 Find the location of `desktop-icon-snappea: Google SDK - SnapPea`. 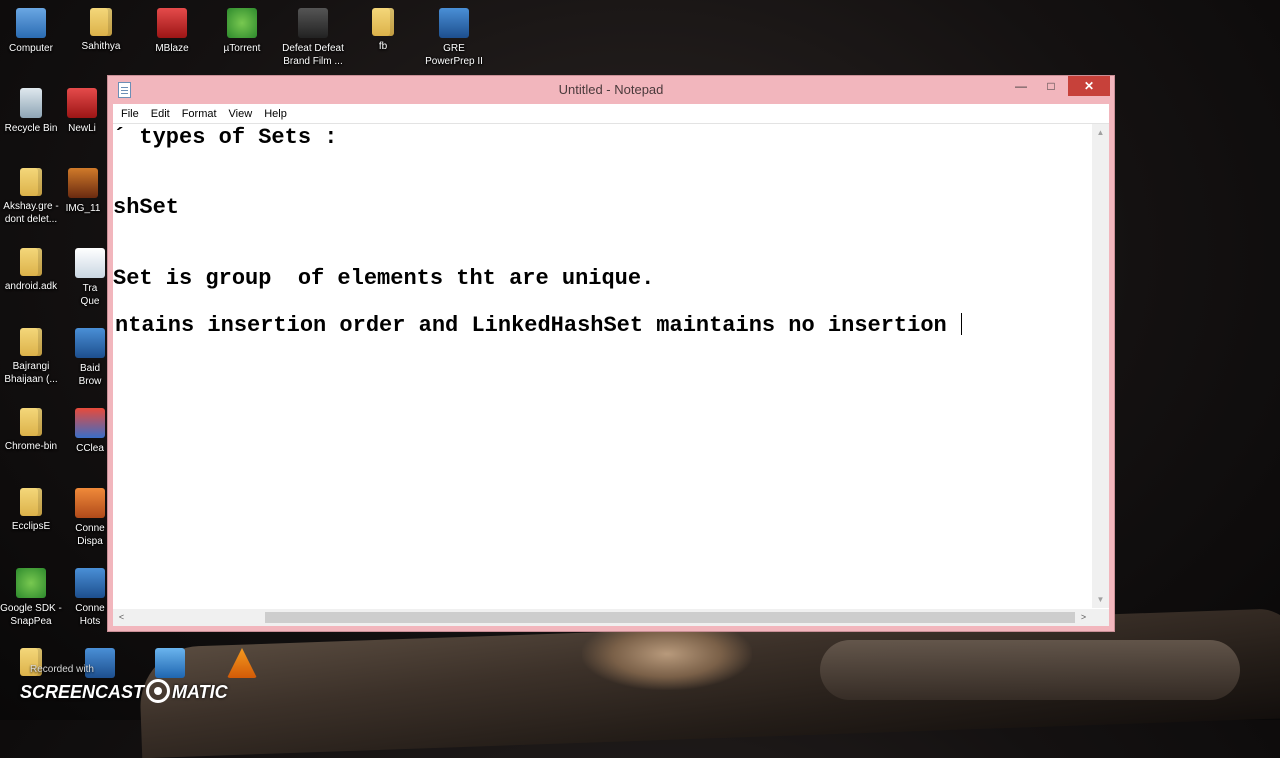

desktop-icon-snappea: Google SDK - SnapPea is located at coordinates (32, 598).